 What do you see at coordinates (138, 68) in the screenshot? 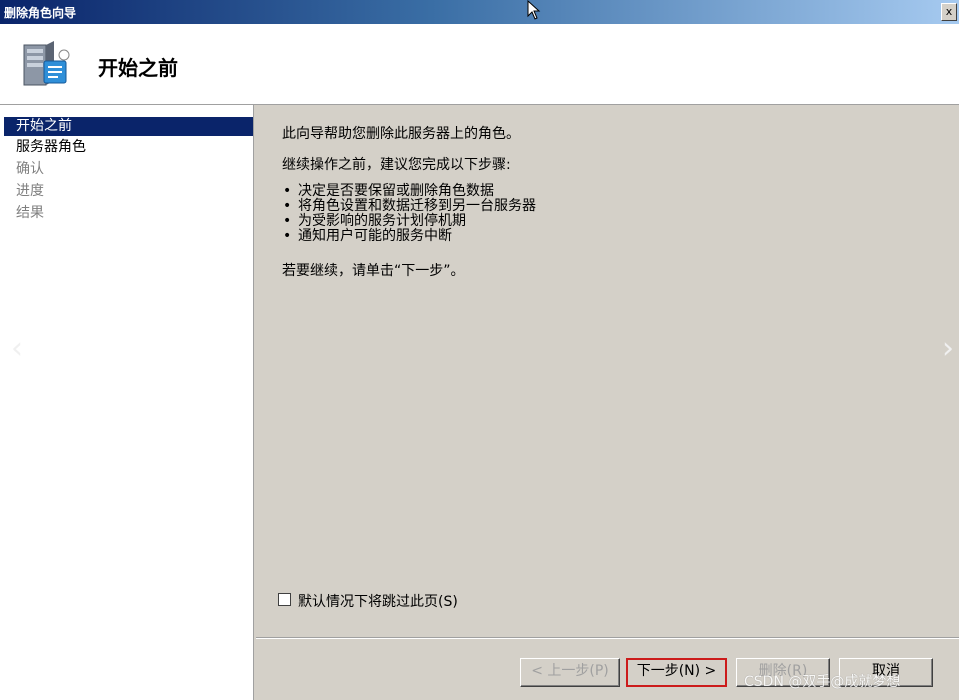
I see `page-title: 开始之前` at bounding box center [138, 68].